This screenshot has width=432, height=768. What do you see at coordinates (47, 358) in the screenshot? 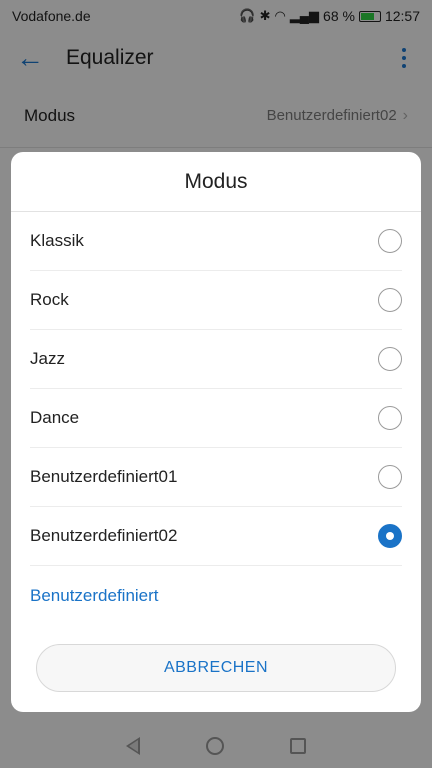
I see `option-label: Jazz` at bounding box center [47, 358].